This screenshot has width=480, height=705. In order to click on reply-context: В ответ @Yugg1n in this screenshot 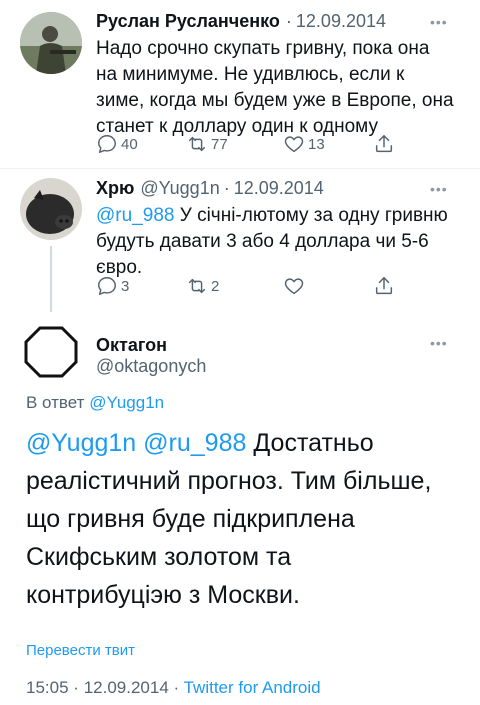, I will do `click(95, 403)`.